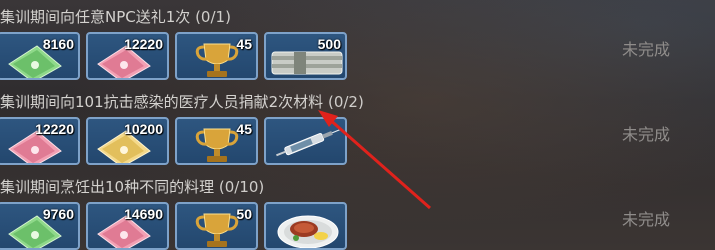 The image size is (715, 250). I want to click on reward-slot: 14690, so click(127, 226).